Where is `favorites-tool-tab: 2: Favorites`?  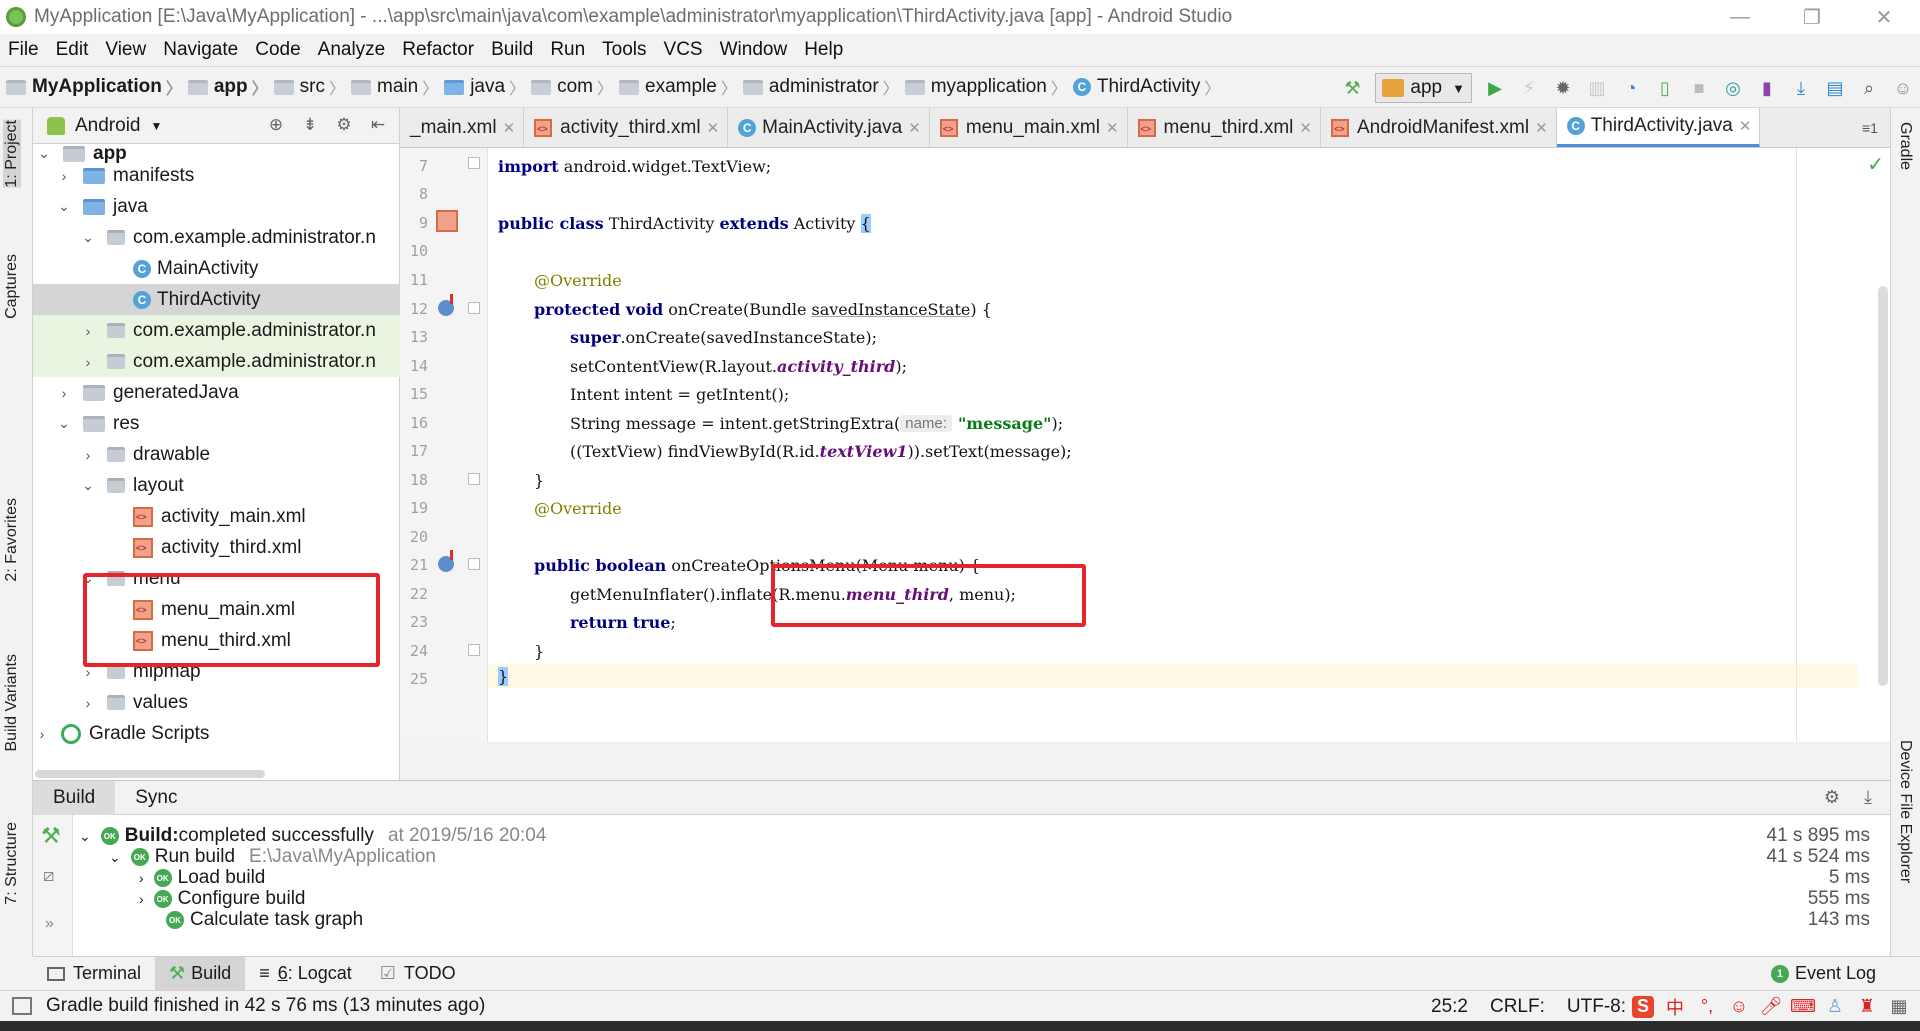
favorites-tool-tab: 2: Favorites is located at coordinates (12, 540).